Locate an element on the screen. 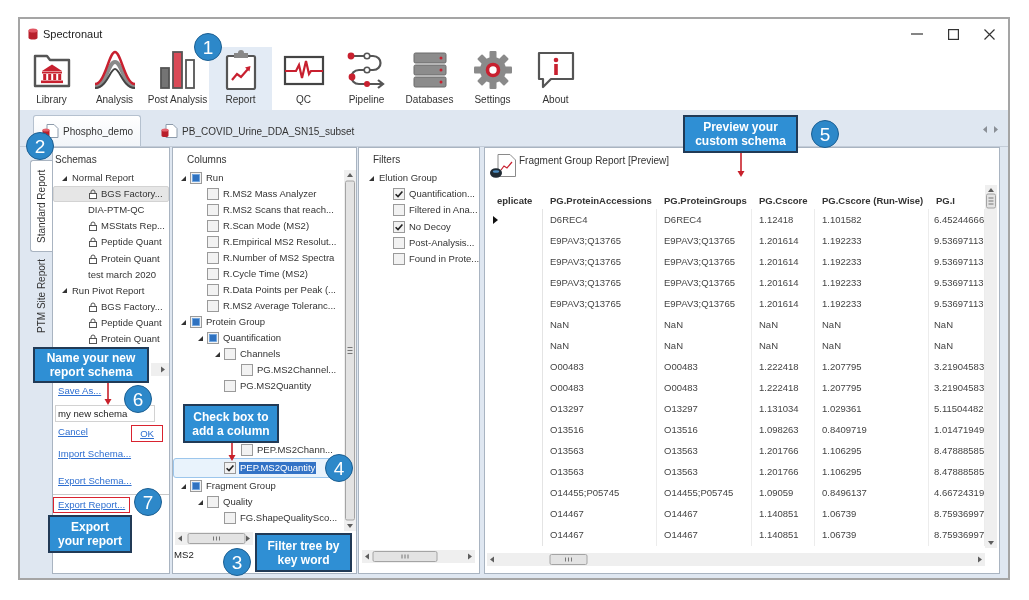  toolbar-button: Pipeline is located at coordinates (366, 78).